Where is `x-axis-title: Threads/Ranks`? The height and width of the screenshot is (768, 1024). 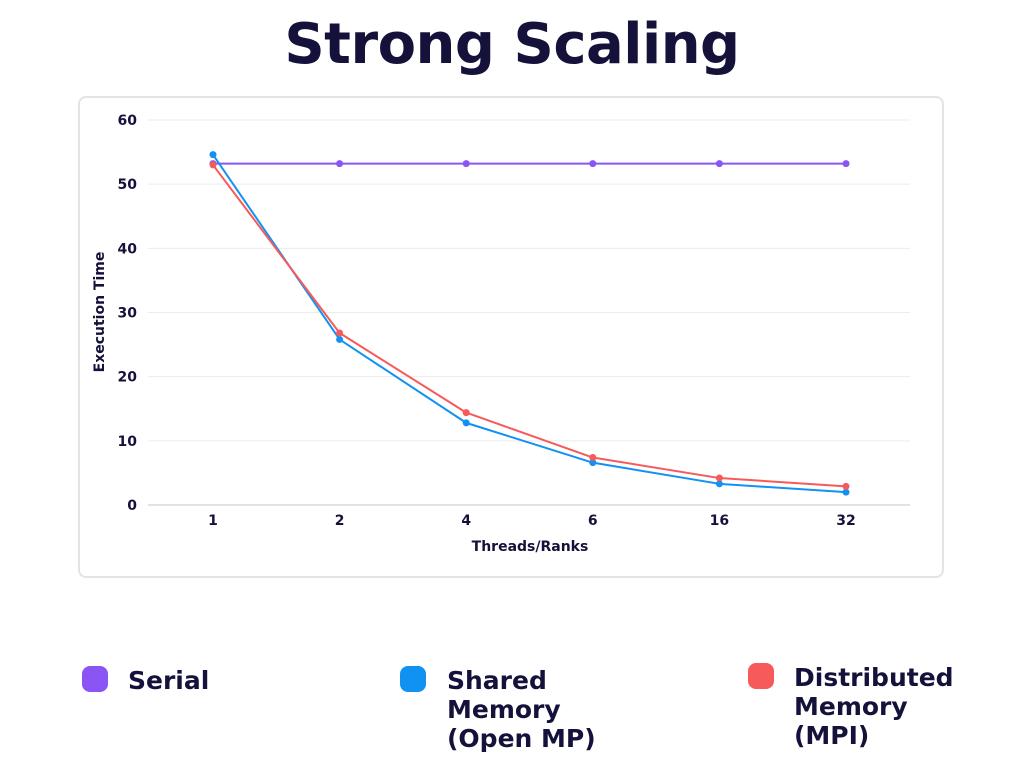
x-axis-title: Threads/Ranks is located at coordinates (530, 547).